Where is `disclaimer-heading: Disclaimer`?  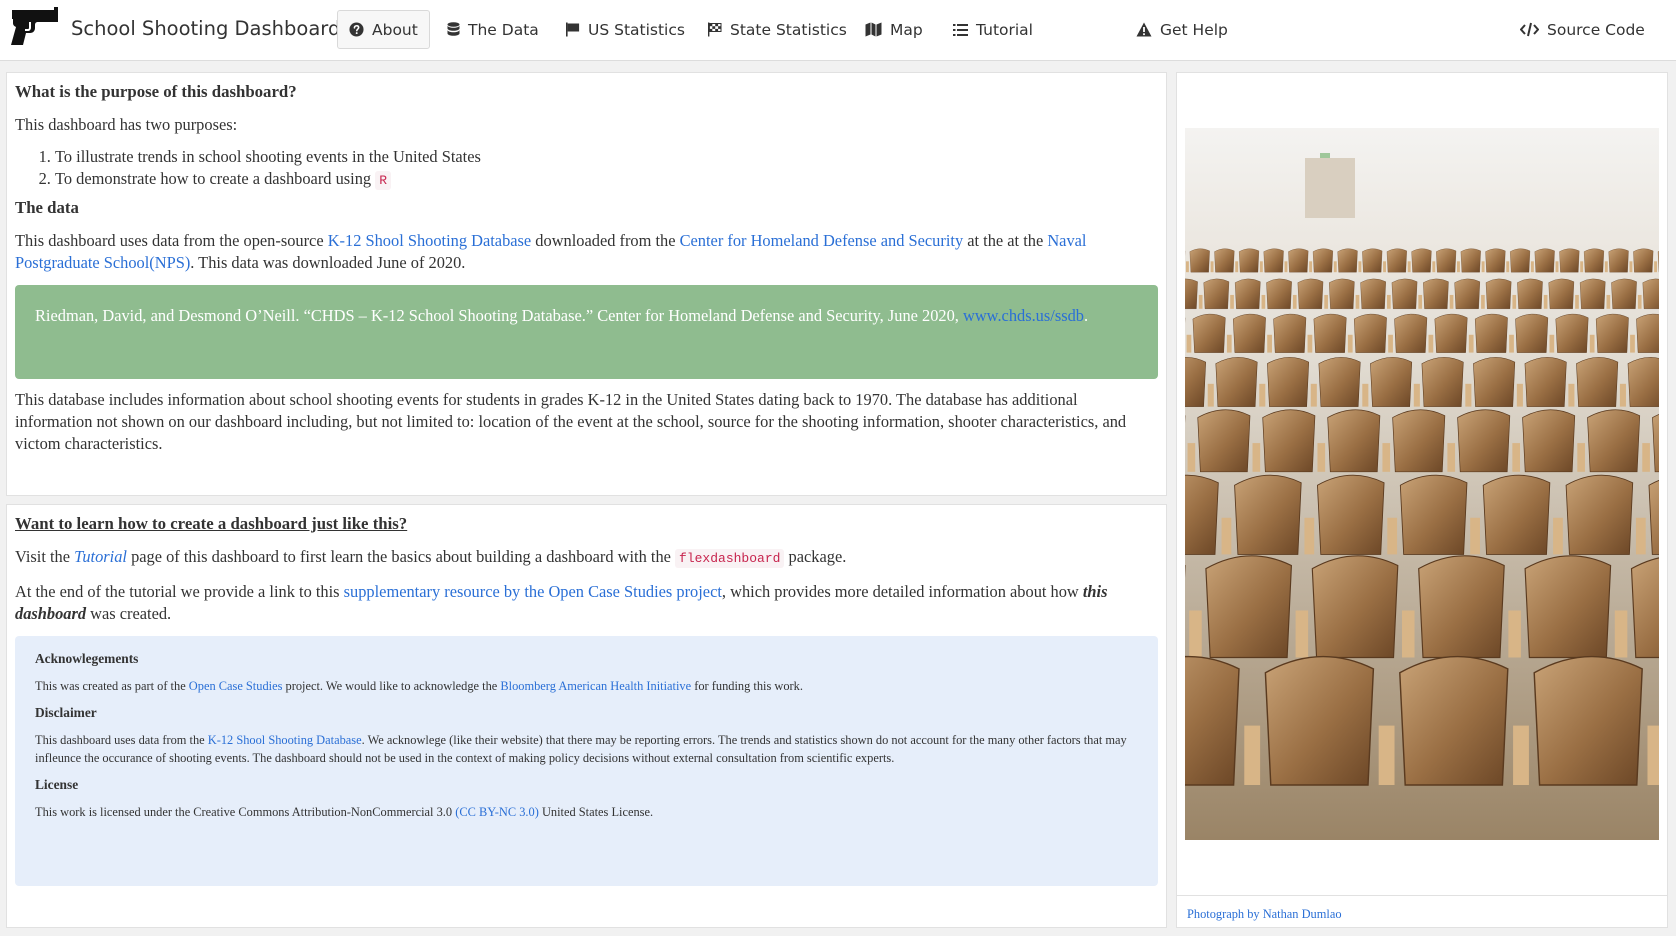 disclaimer-heading: Disclaimer is located at coordinates (66, 712).